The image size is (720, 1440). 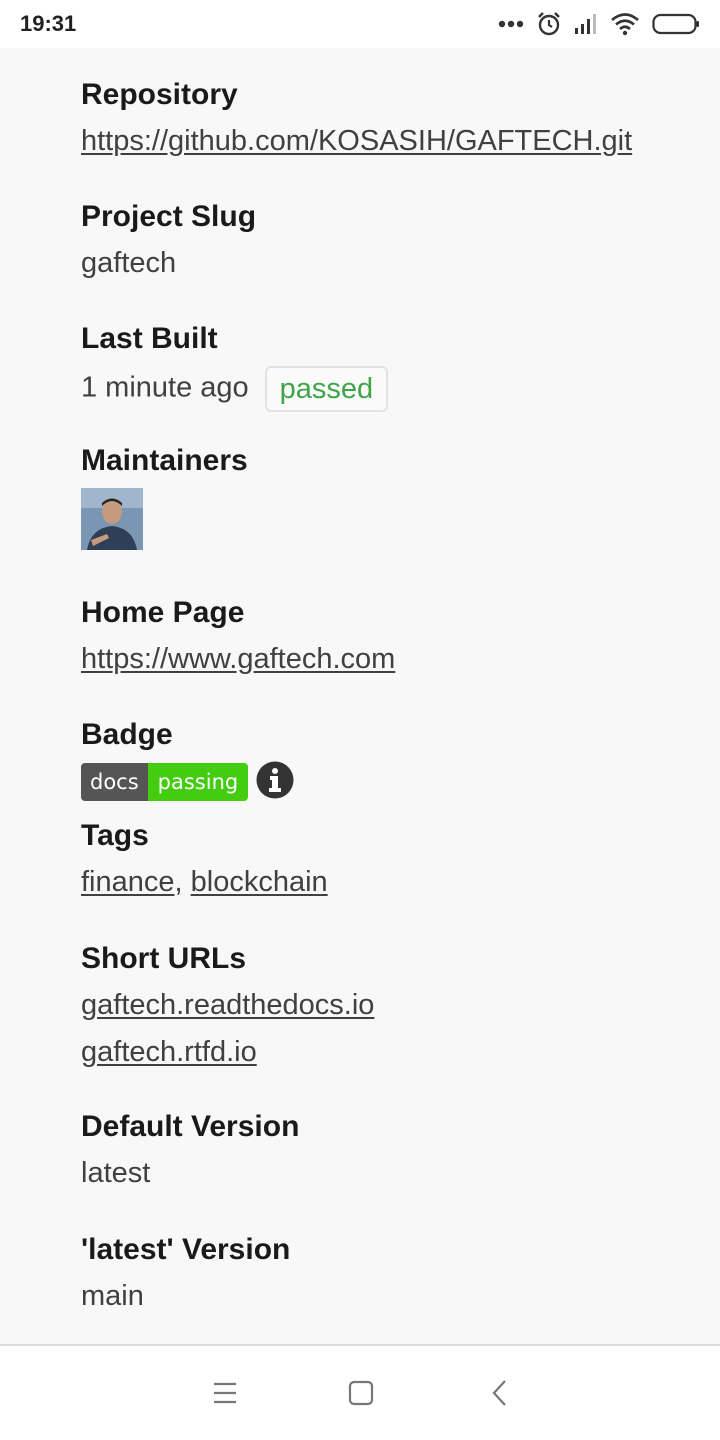 I want to click on signal-icon, so click(x=586, y=24).